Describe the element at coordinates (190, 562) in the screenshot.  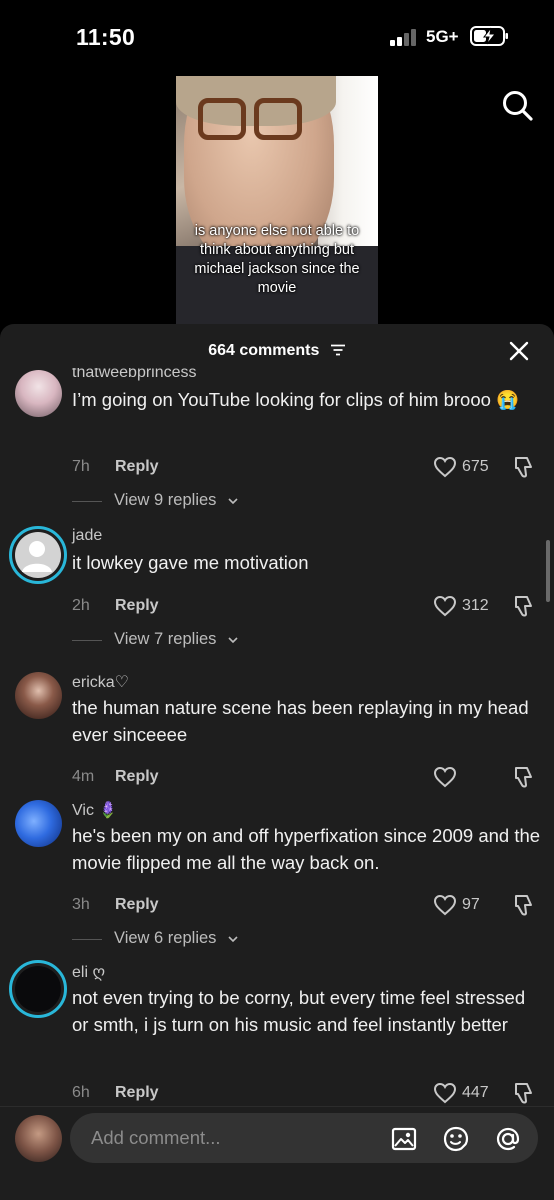
I see `comment-text: it lowkey gave me motivation` at that location.